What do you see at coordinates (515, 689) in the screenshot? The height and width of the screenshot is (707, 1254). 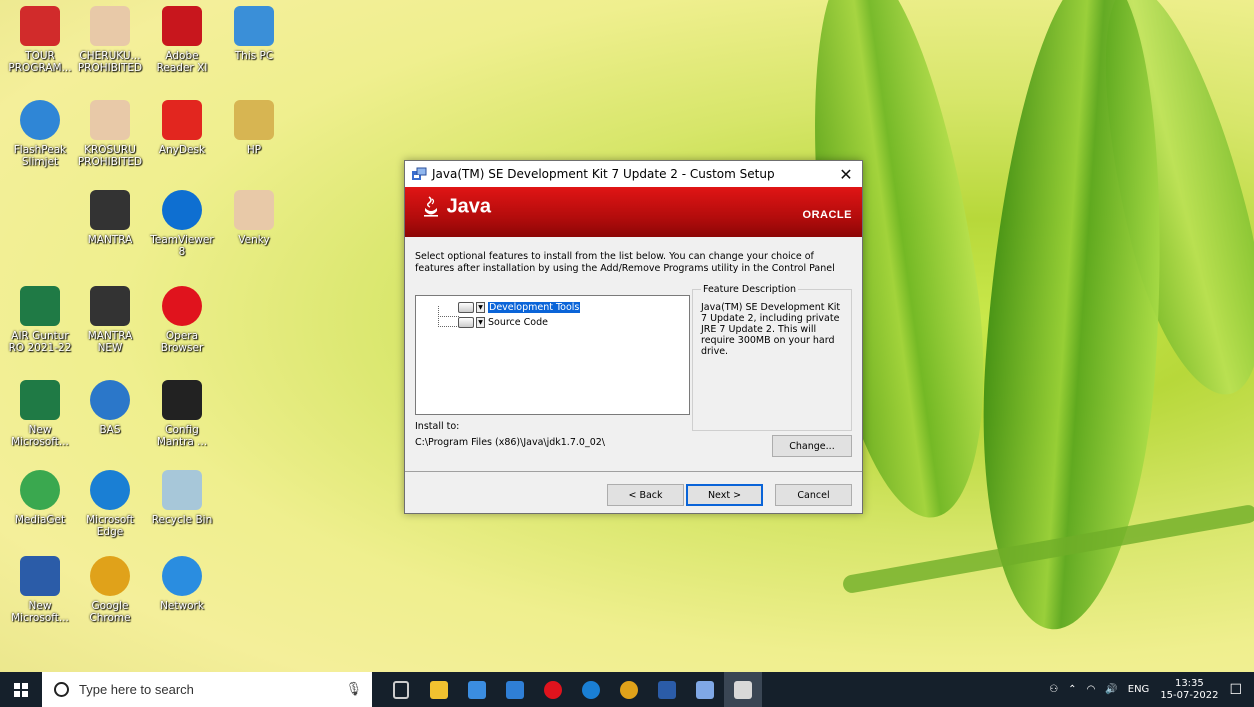 I see `mail-icon` at bounding box center [515, 689].